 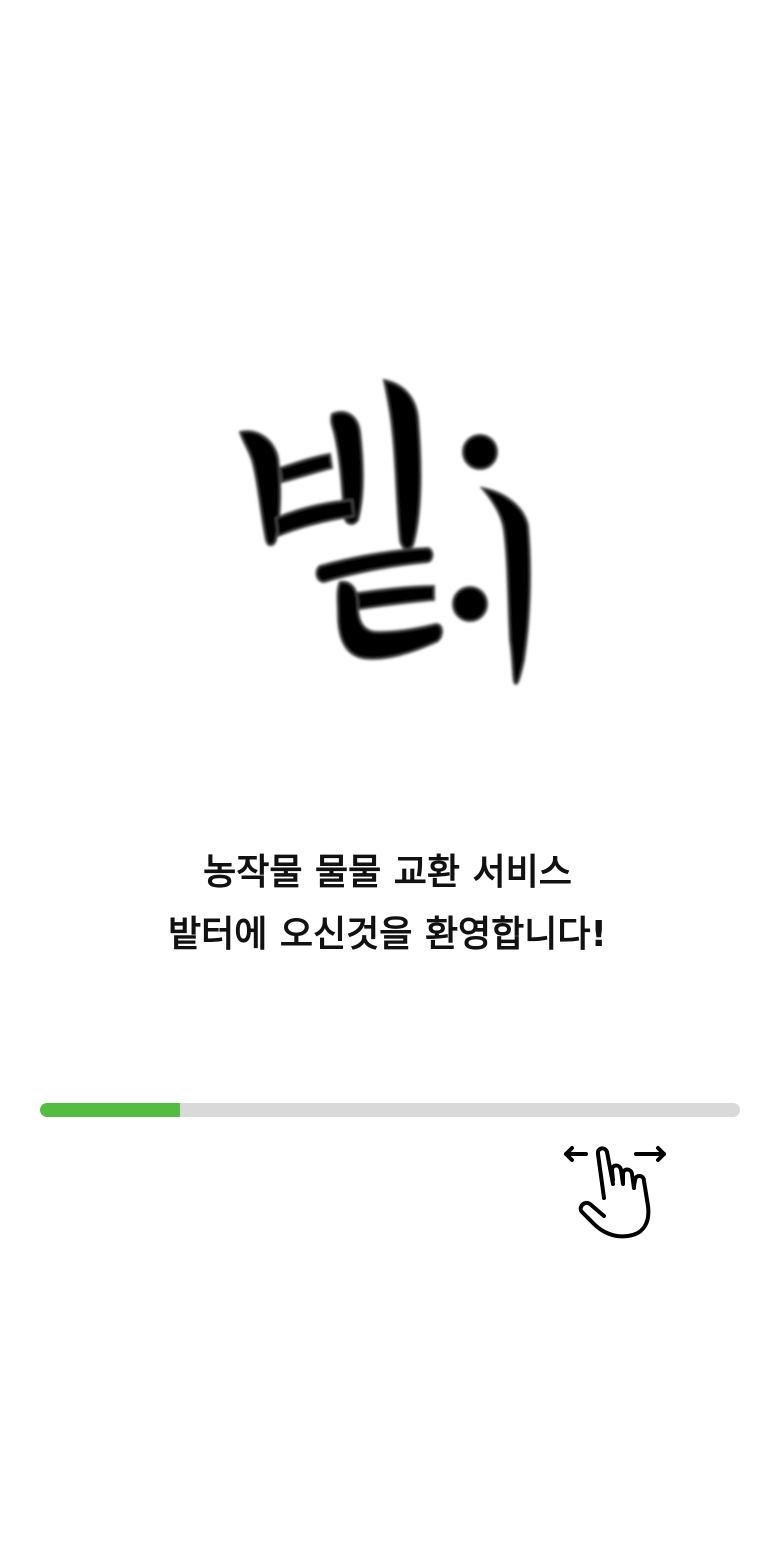 I want to click on onboarding-progress-fill, so click(x=110, y=1110).